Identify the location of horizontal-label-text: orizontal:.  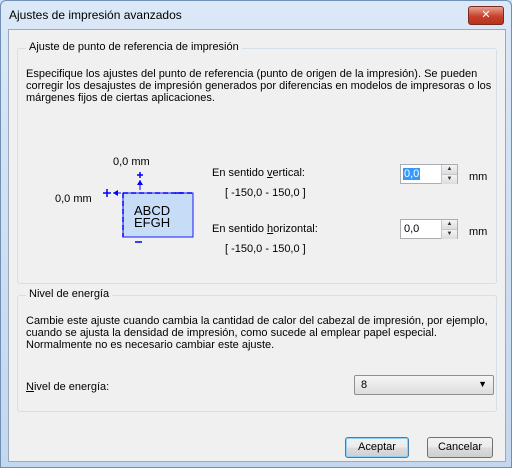
(295, 229).